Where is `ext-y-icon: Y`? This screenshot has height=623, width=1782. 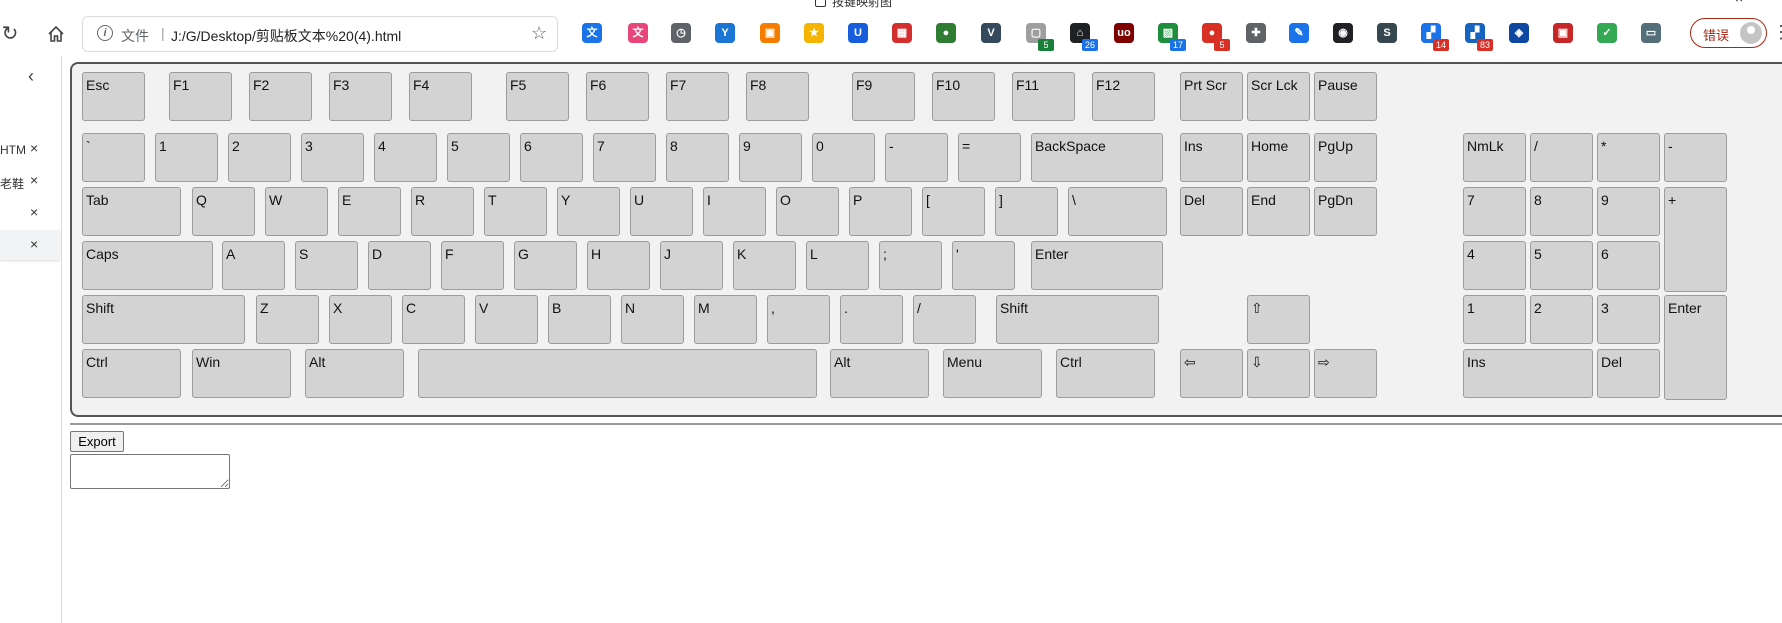 ext-y-icon: Y is located at coordinates (725, 33).